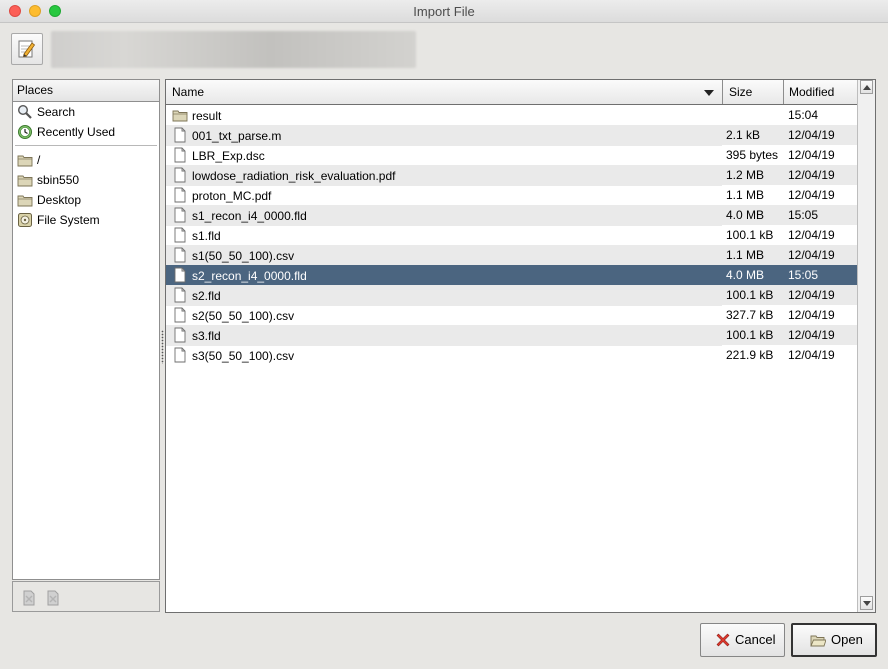 This screenshot has width=888, height=669. Describe the element at coordinates (444, 135) in the screenshot. I see `file-name-cell: 001_txt_parse.m` at that location.